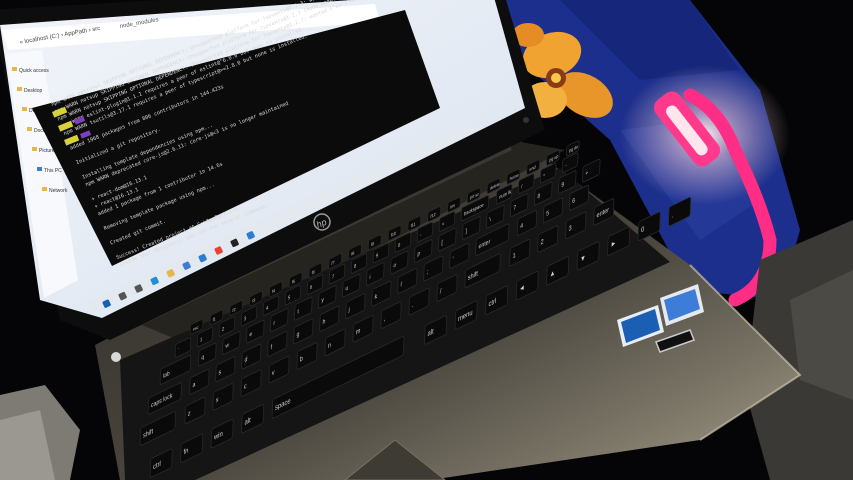 This screenshot has height=480, width=853. I want to click on key-label: g, so click(297, 334).